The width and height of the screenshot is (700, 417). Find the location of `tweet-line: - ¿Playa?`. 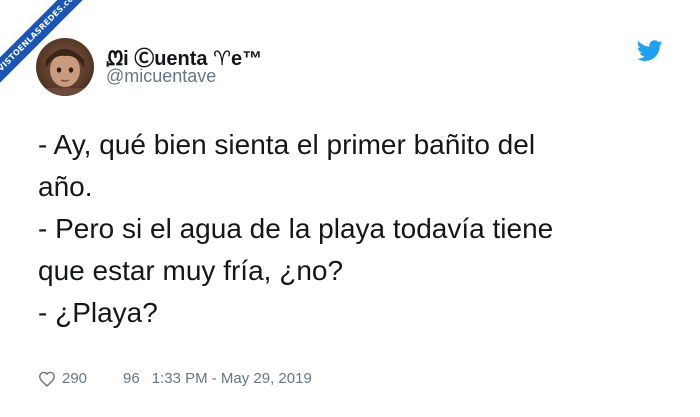

tweet-line: - ¿Playa? is located at coordinates (98, 312).